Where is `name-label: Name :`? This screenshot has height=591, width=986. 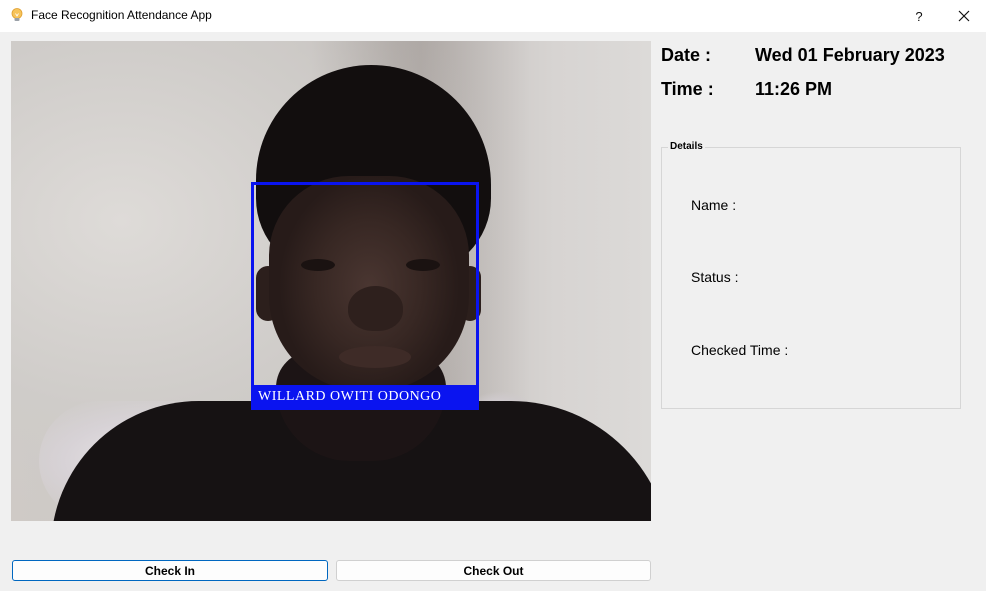
name-label: Name : is located at coordinates (714, 205).